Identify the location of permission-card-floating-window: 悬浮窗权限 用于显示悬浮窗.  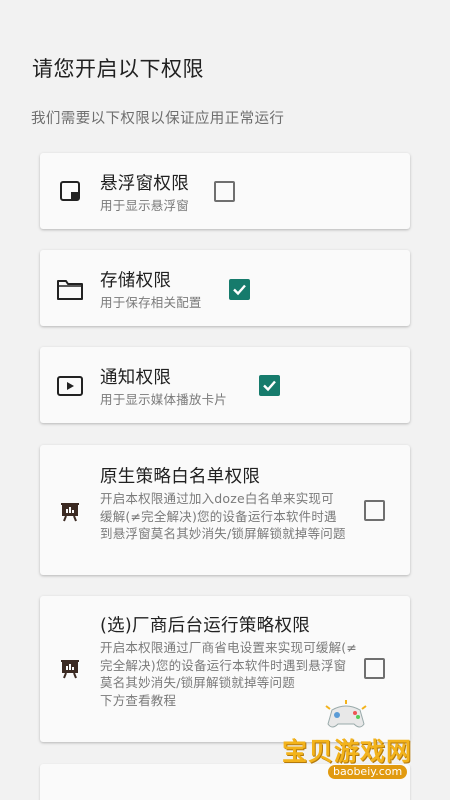
(225, 191).